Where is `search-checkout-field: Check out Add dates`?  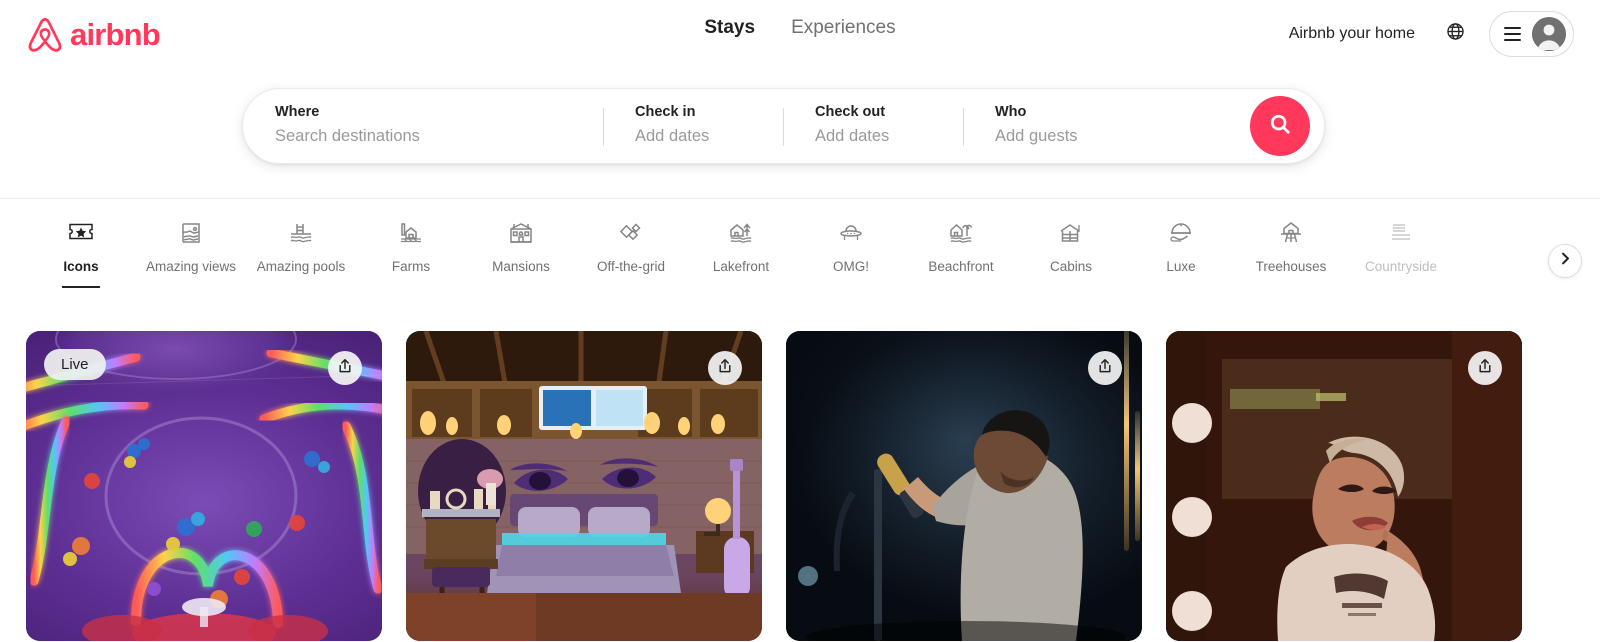 search-checkout-field: Check out Add dates is located at coordinates (873, 126).